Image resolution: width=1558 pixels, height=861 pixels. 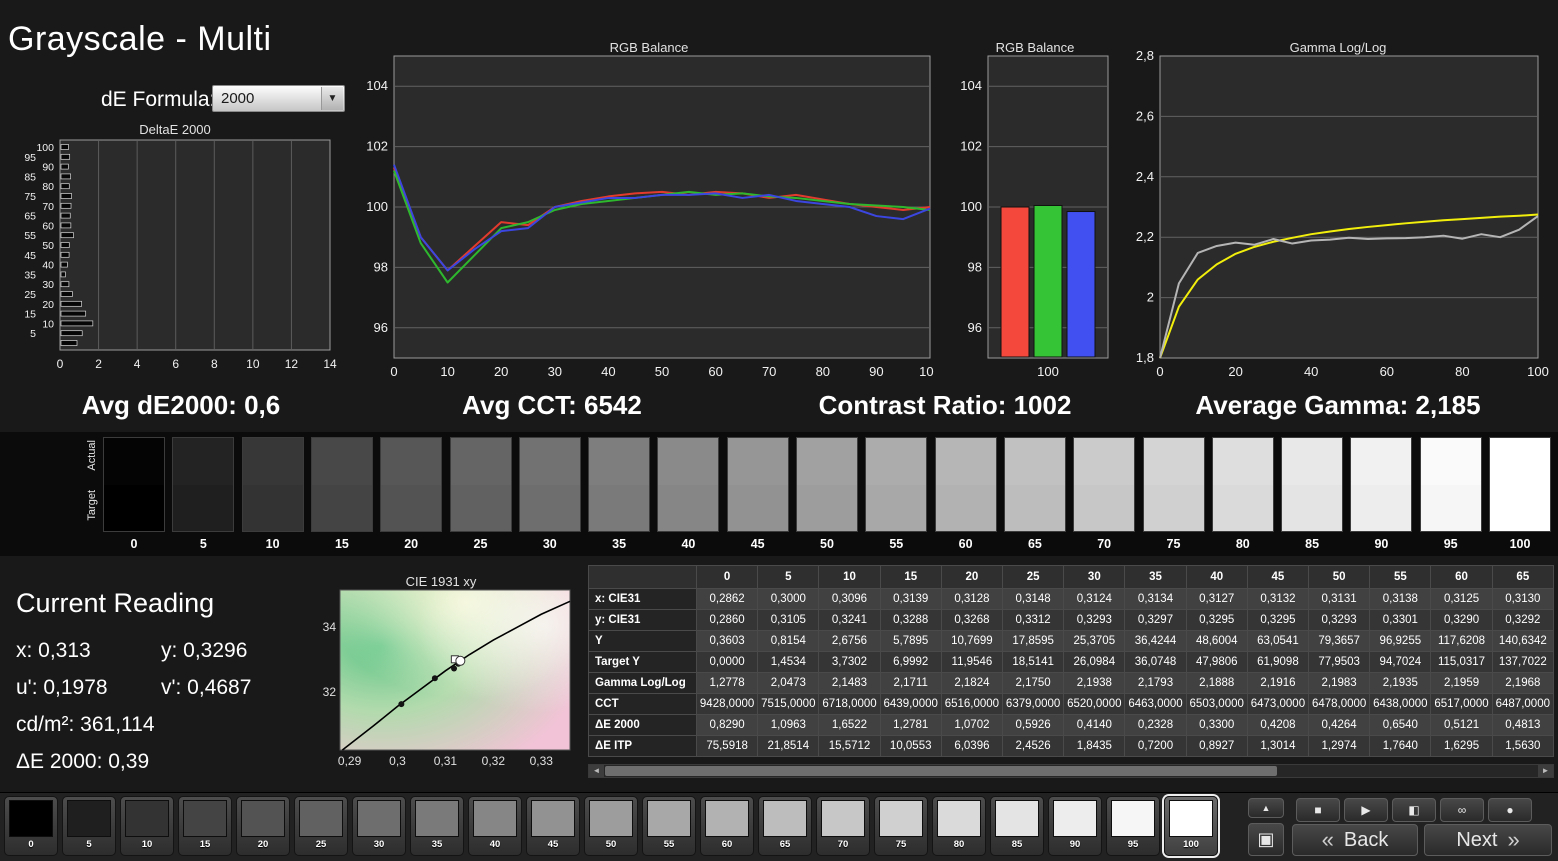 I want to click on table-col-header-15: 15, so click(x=910, y=577).